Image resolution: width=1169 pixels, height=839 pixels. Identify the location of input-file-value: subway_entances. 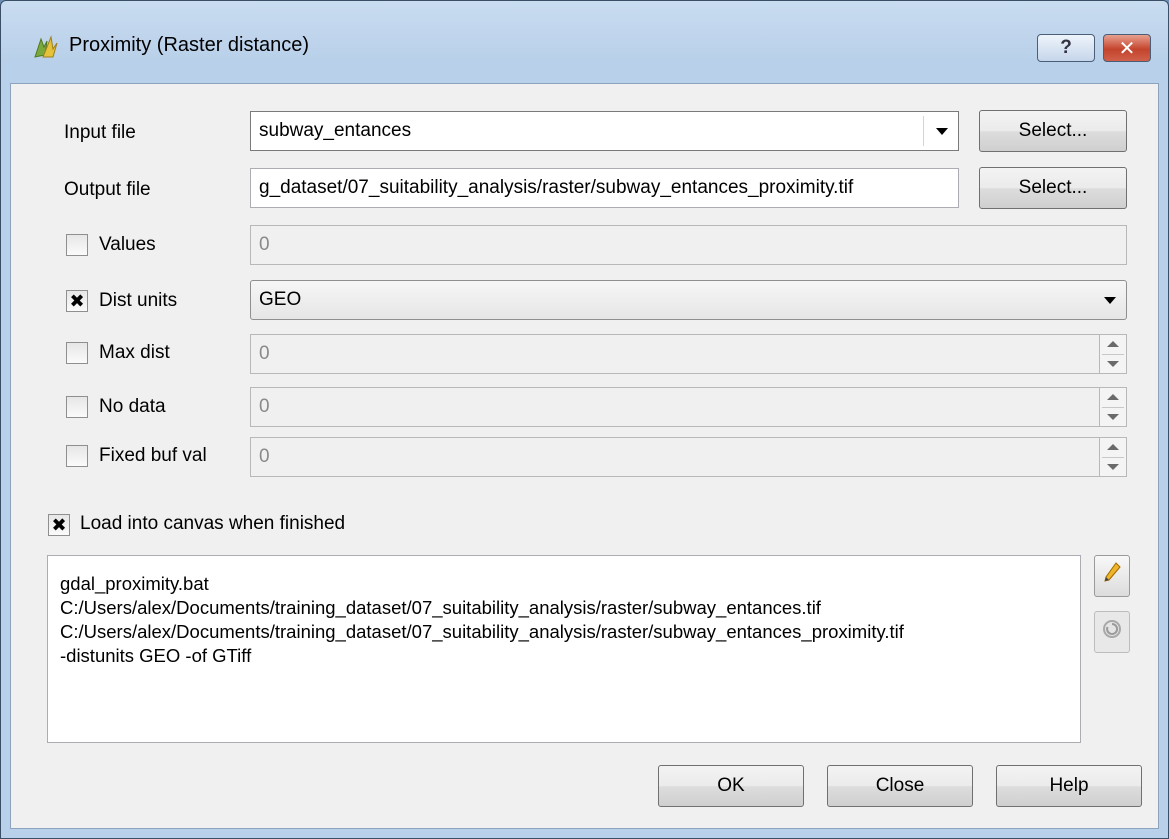
(335, 130).